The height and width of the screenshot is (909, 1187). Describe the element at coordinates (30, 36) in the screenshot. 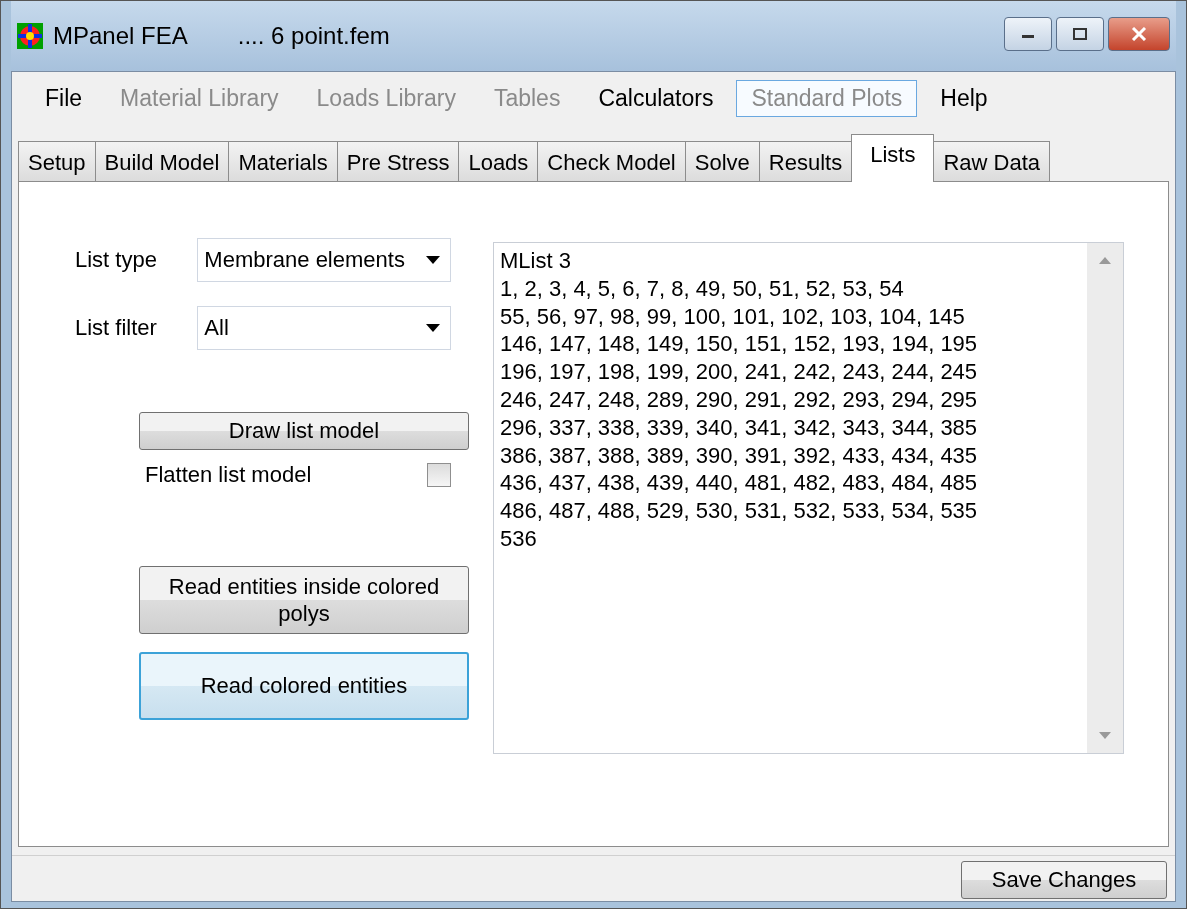

I see `app-icon` at that location.